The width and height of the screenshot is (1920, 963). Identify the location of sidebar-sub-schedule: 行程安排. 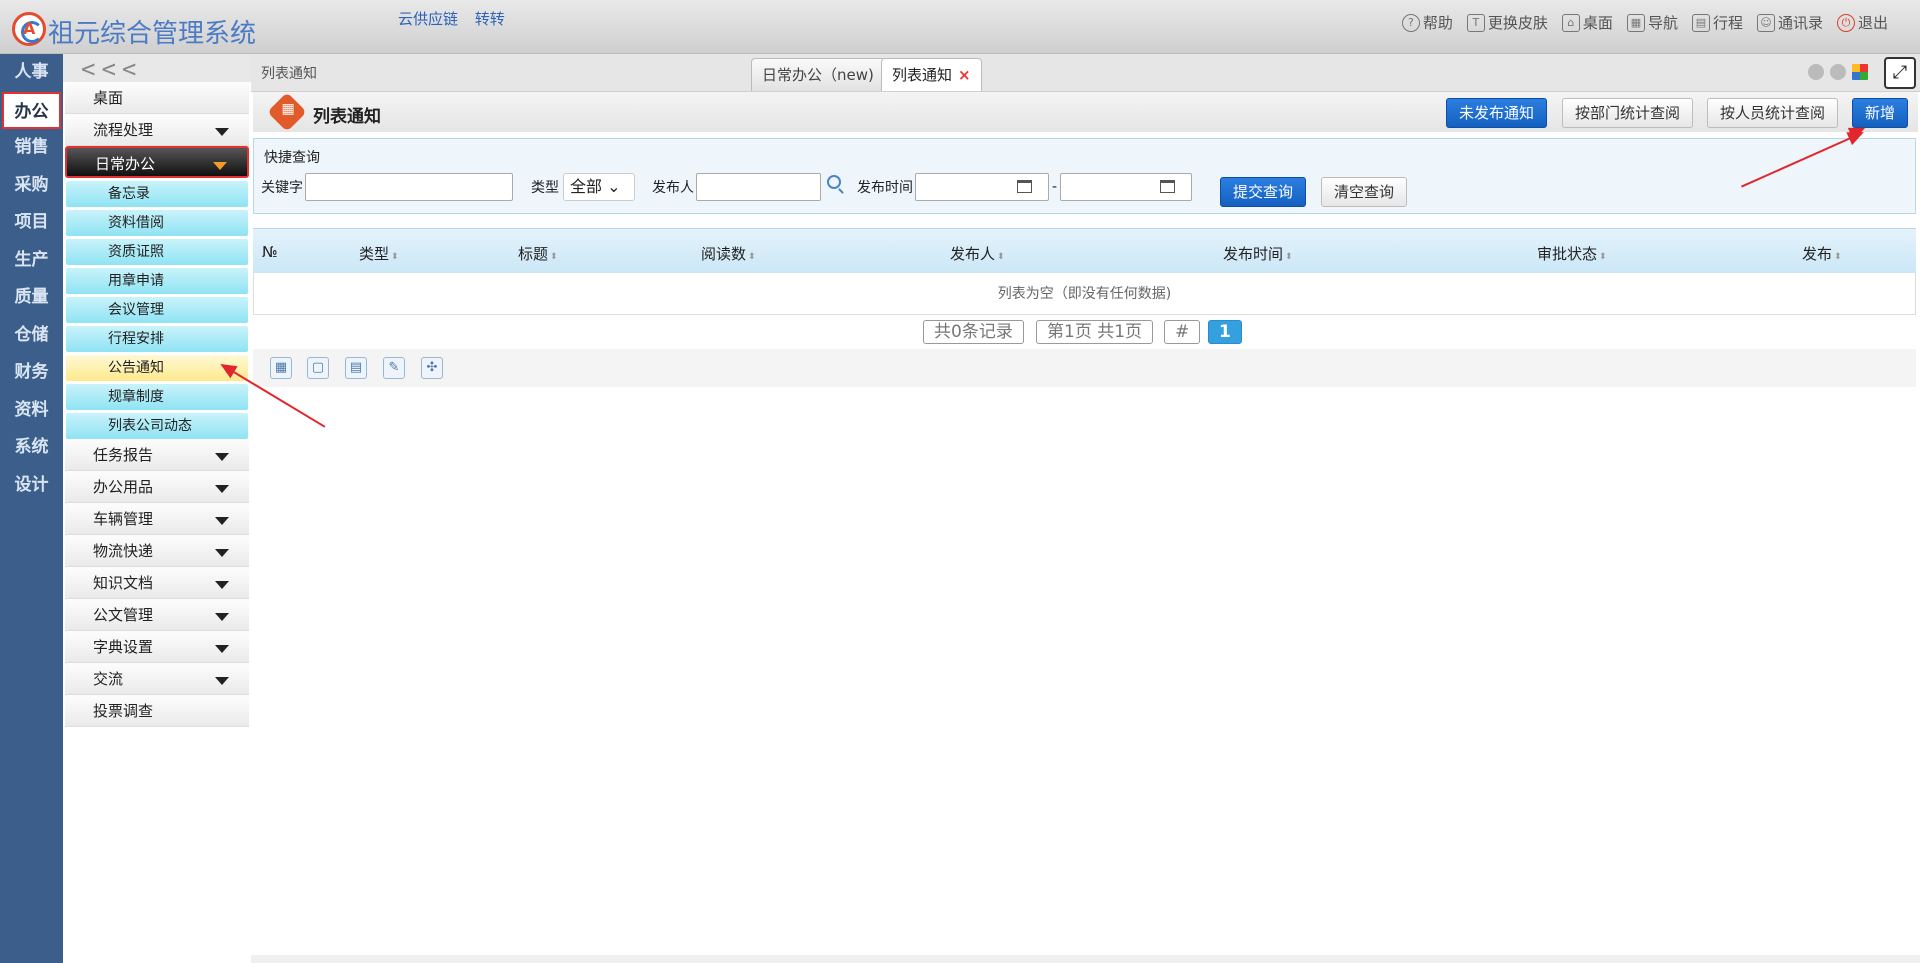
(157, 339).